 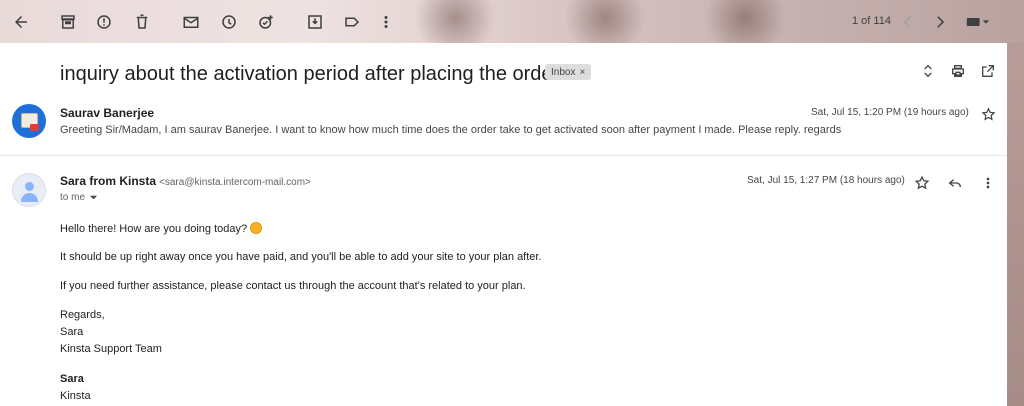 What do you see at coordinates (82, 315) in the screenshot?
I see `body-regards: Regards,` at bounding box center [82, 315].